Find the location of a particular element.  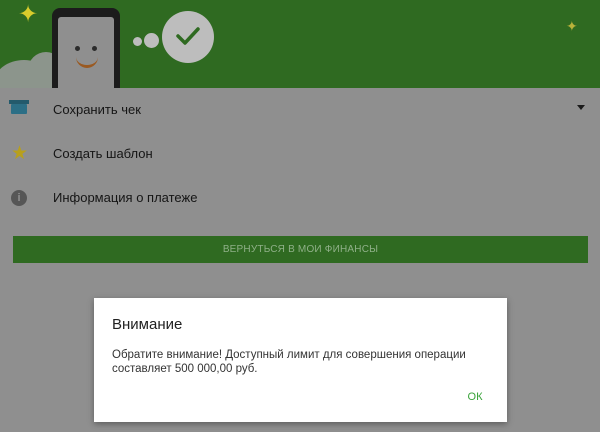

create-template-label: Создать шаблон is located at coordinates (103, 153).